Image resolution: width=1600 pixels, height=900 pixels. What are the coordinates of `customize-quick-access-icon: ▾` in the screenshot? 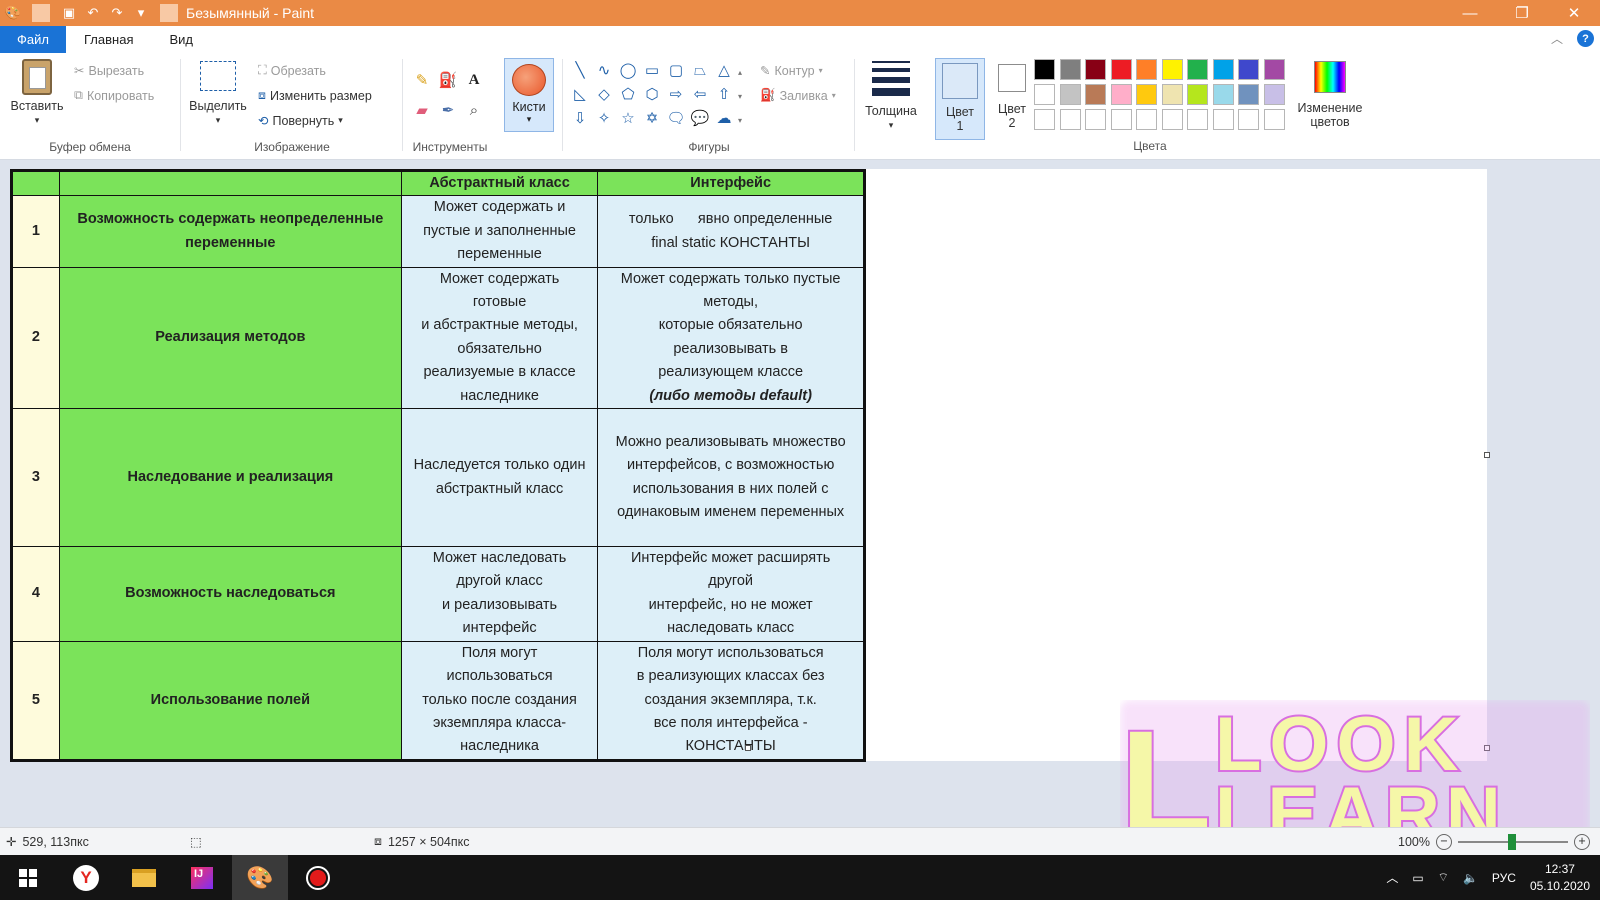 It's located at (141, 13).